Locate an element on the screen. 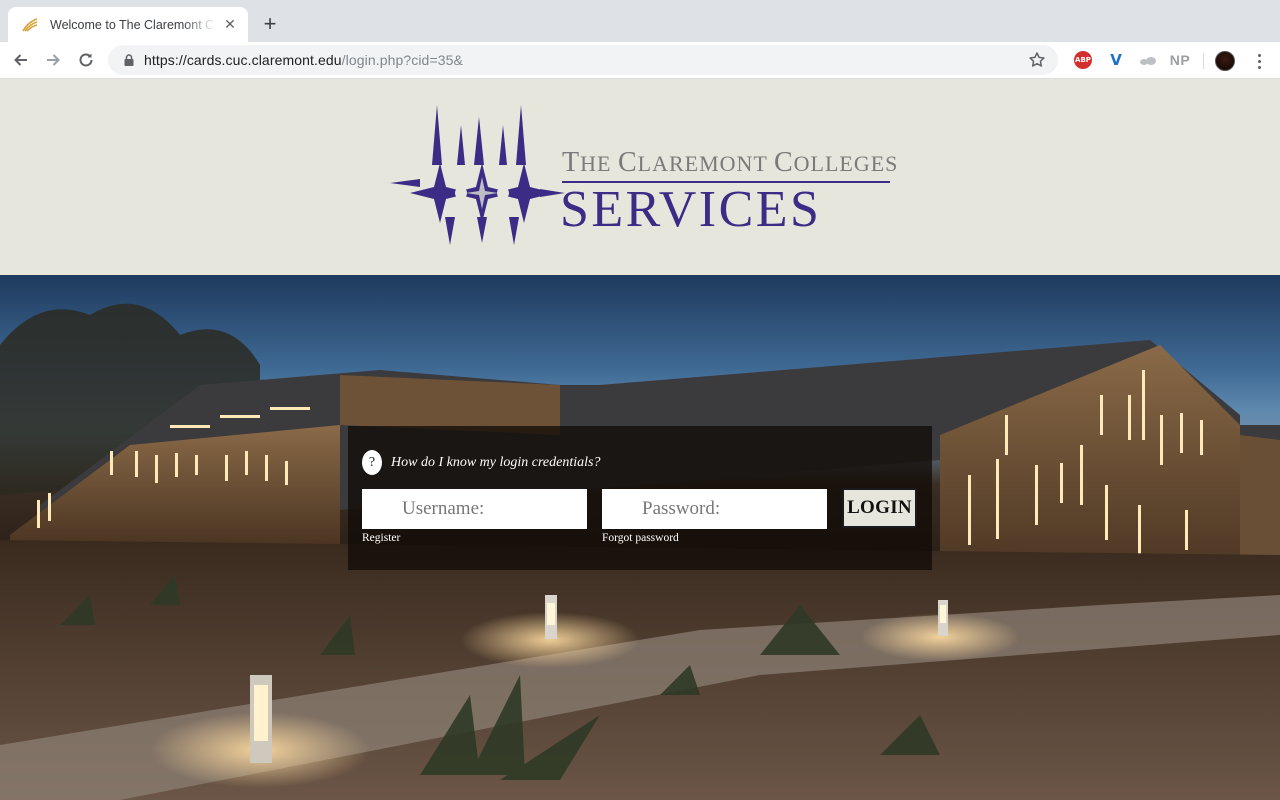 This screenshot has height=800, width=1280. bookmark-star-icon is located at coordinates (1037, 60).